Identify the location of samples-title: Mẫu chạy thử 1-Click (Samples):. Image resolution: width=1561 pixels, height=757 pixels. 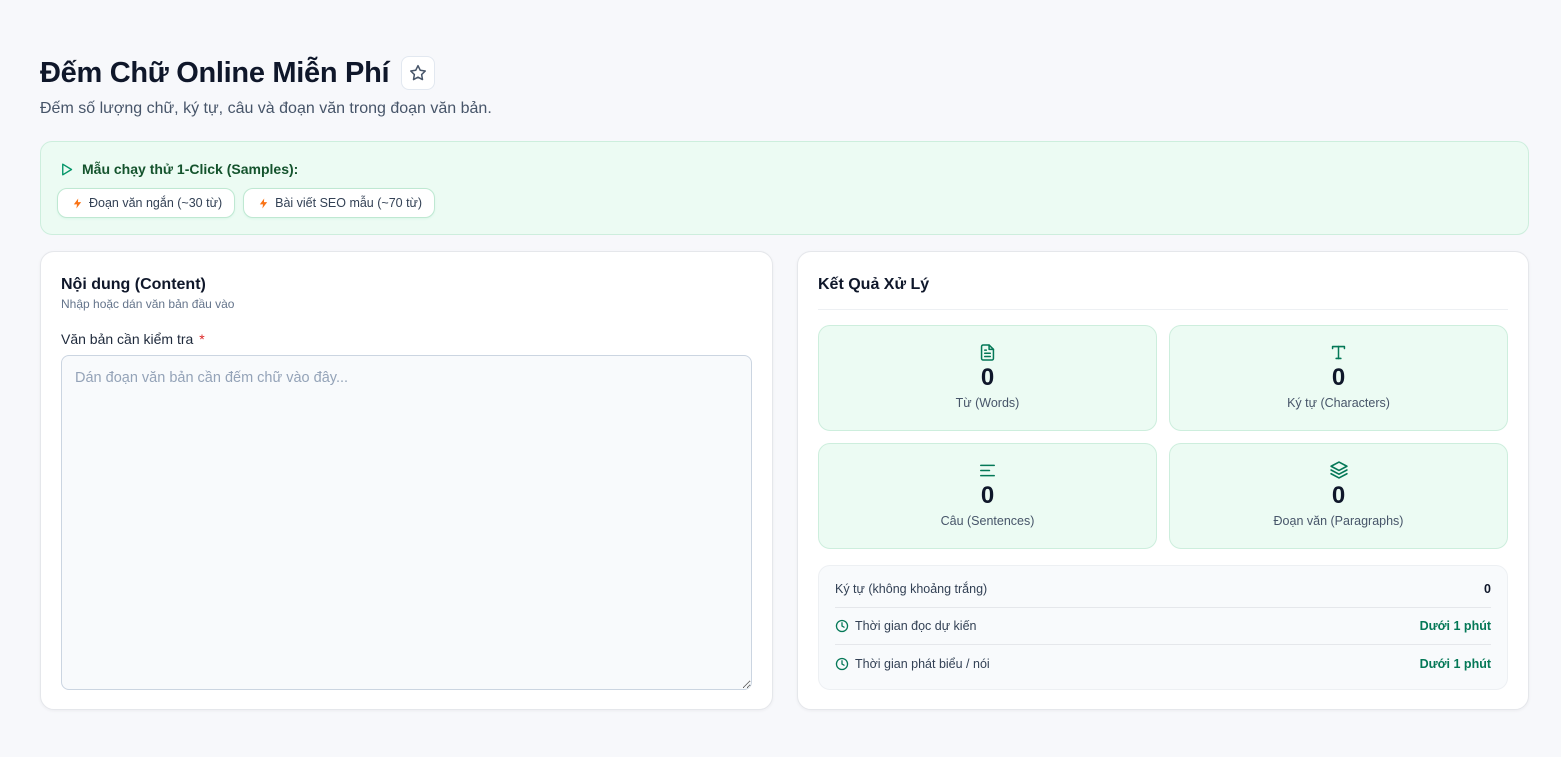
(190, 169).